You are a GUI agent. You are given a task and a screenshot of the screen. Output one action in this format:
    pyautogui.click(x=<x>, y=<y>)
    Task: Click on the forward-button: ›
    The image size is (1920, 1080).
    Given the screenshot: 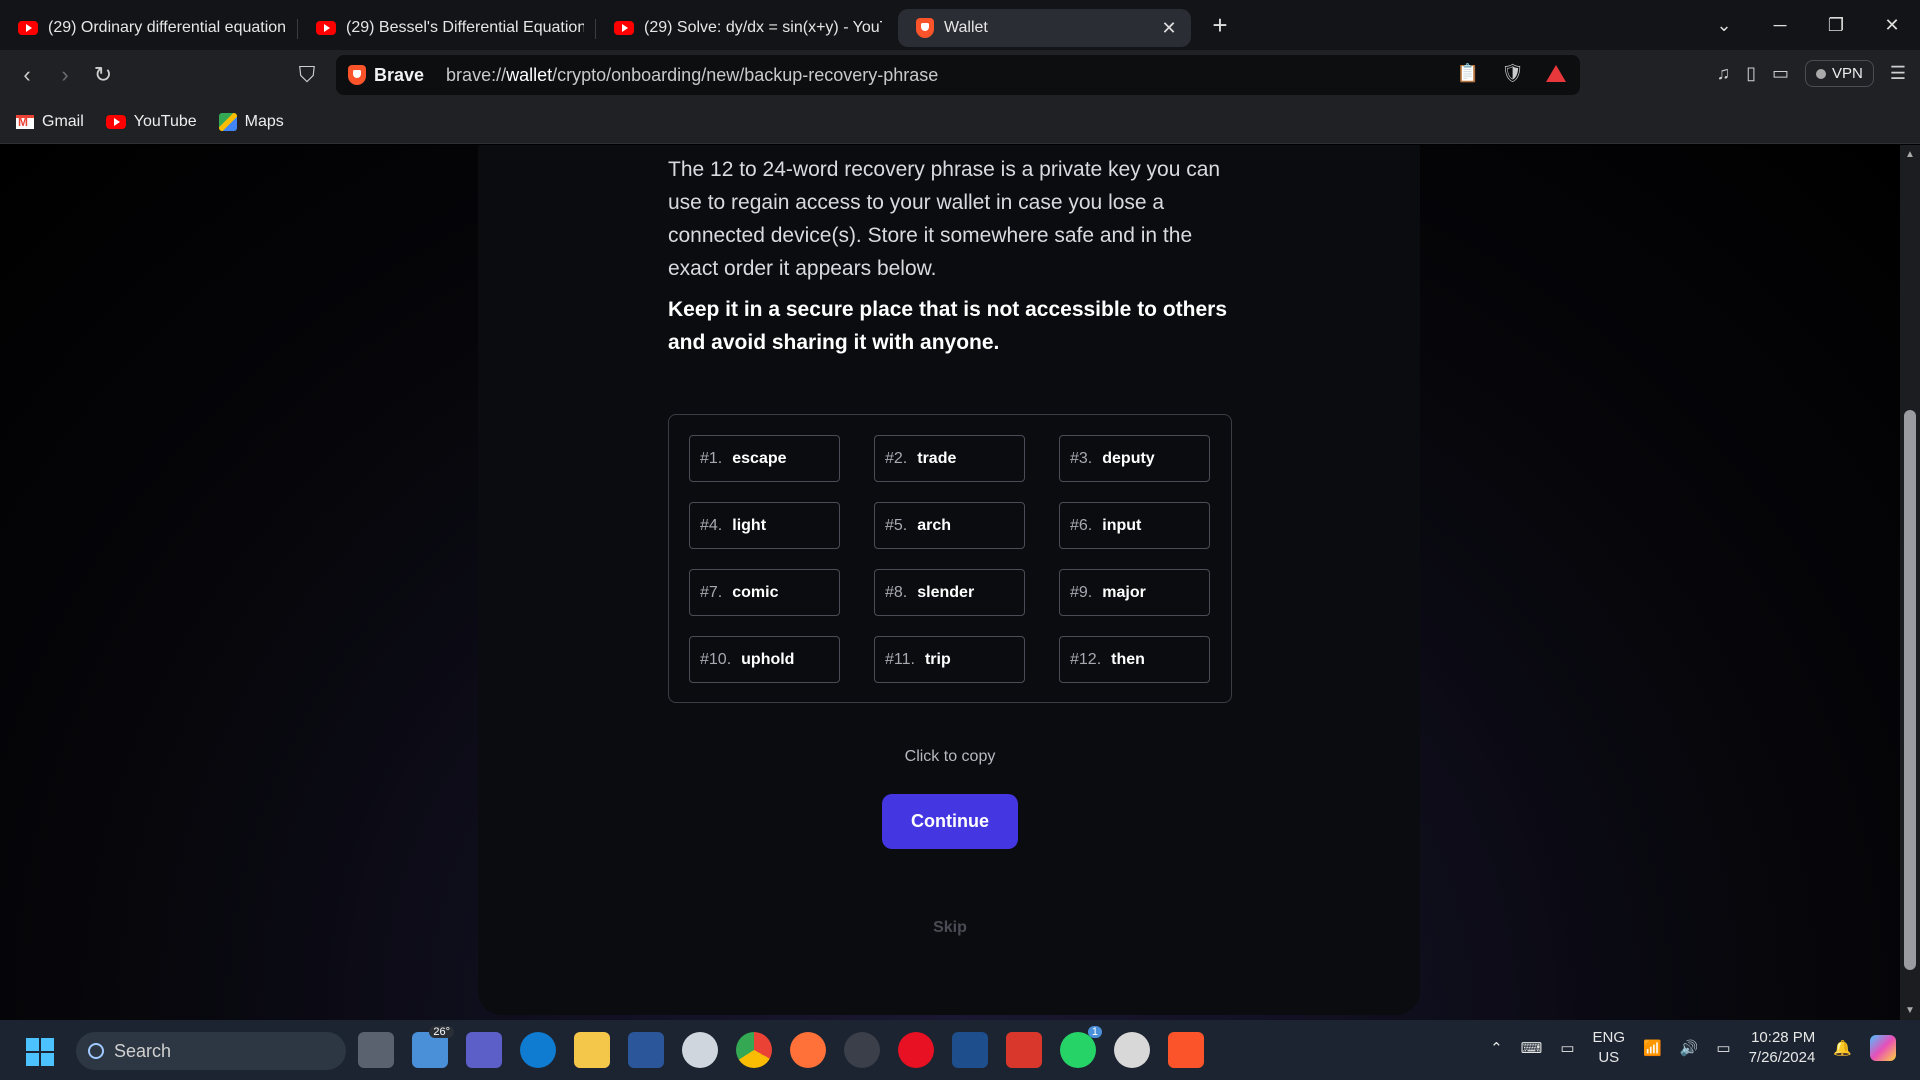 What is the action you would take?
    pyautogui.click(x=65, y=75)
    